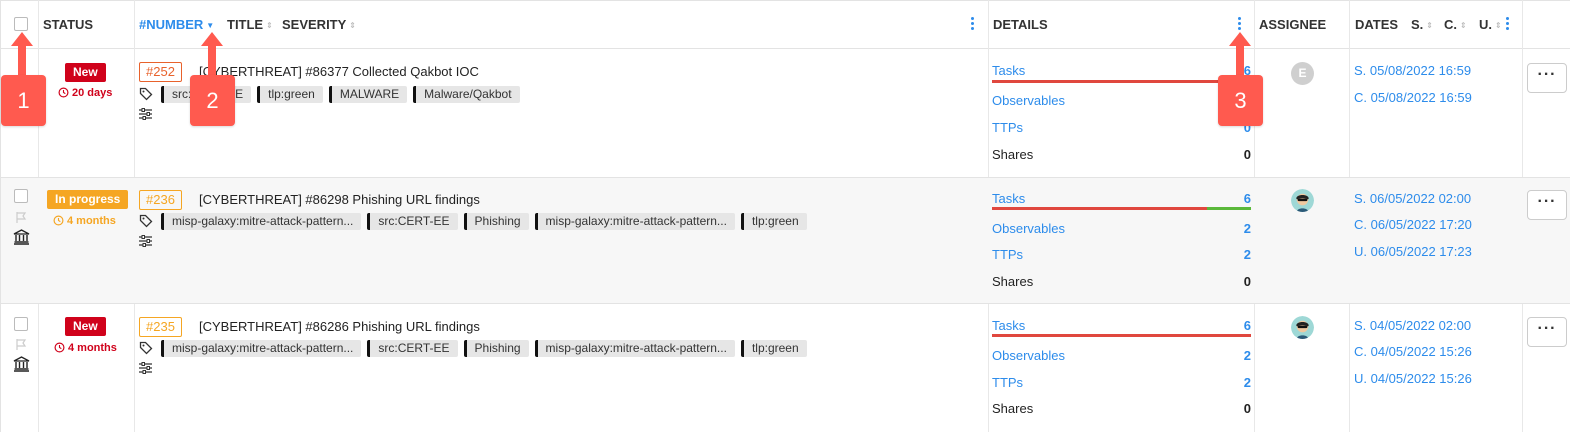  I want to click on callout-badge-3: 3, so click(1240, 100).